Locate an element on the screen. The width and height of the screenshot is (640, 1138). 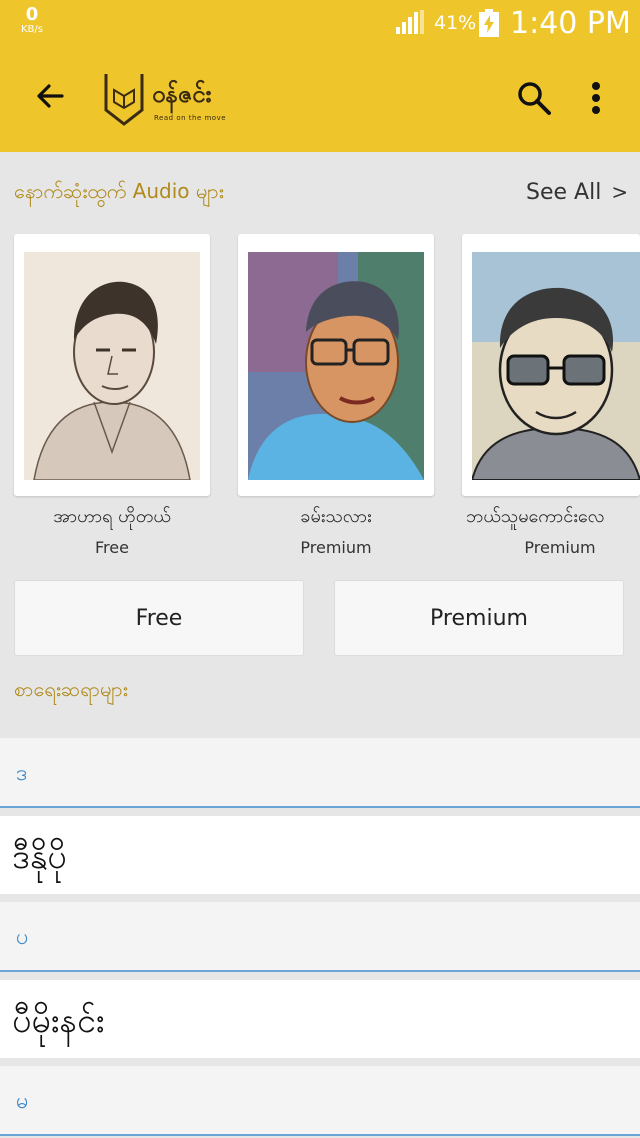
writers-title: စာရေးဆရာများ is located at coordinates (71, 689).